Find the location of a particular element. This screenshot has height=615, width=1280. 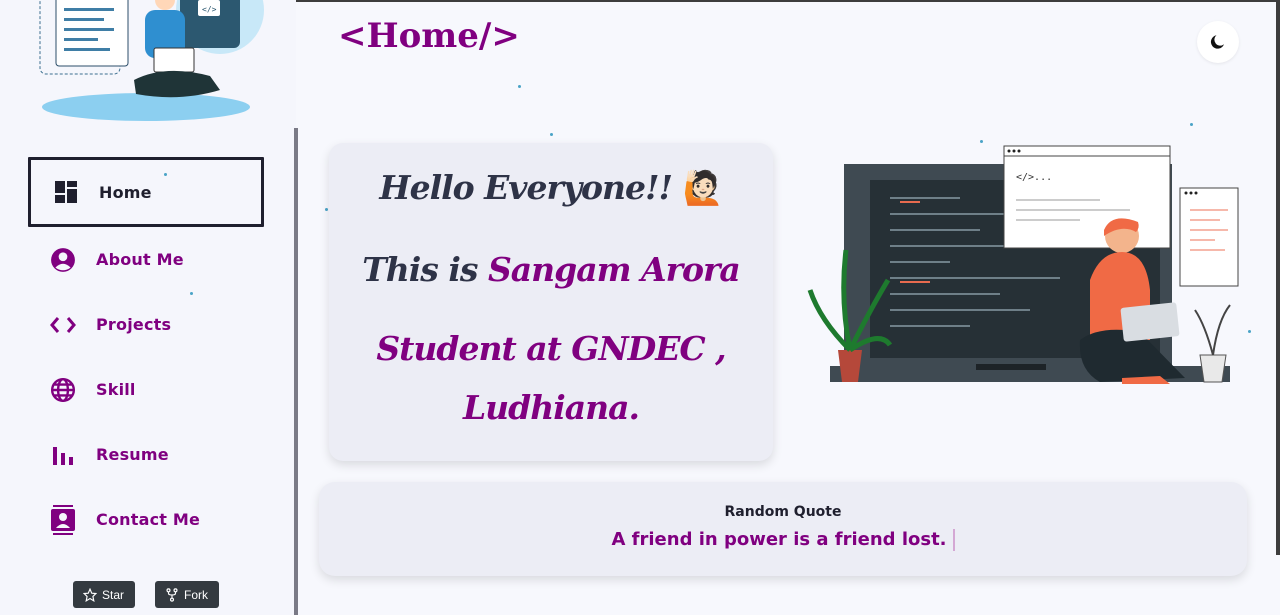

sidebar-item-about-me: About Me is located at coordinates (146, 259).